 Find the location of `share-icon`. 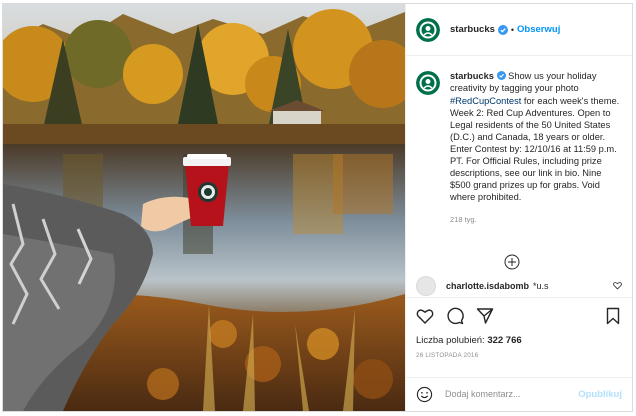

share-icon is located at coordinates (485, 316).